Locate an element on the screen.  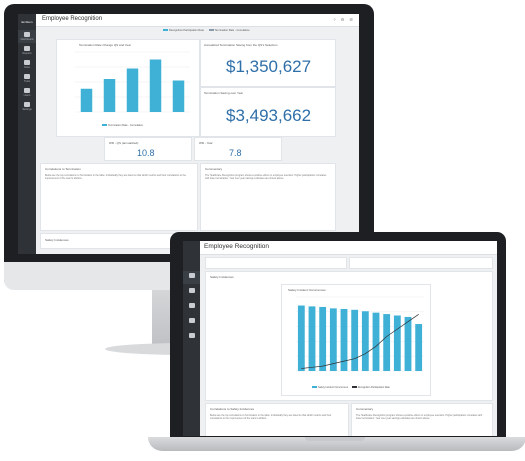
laptop-notch is located at coordinates (335, 439).